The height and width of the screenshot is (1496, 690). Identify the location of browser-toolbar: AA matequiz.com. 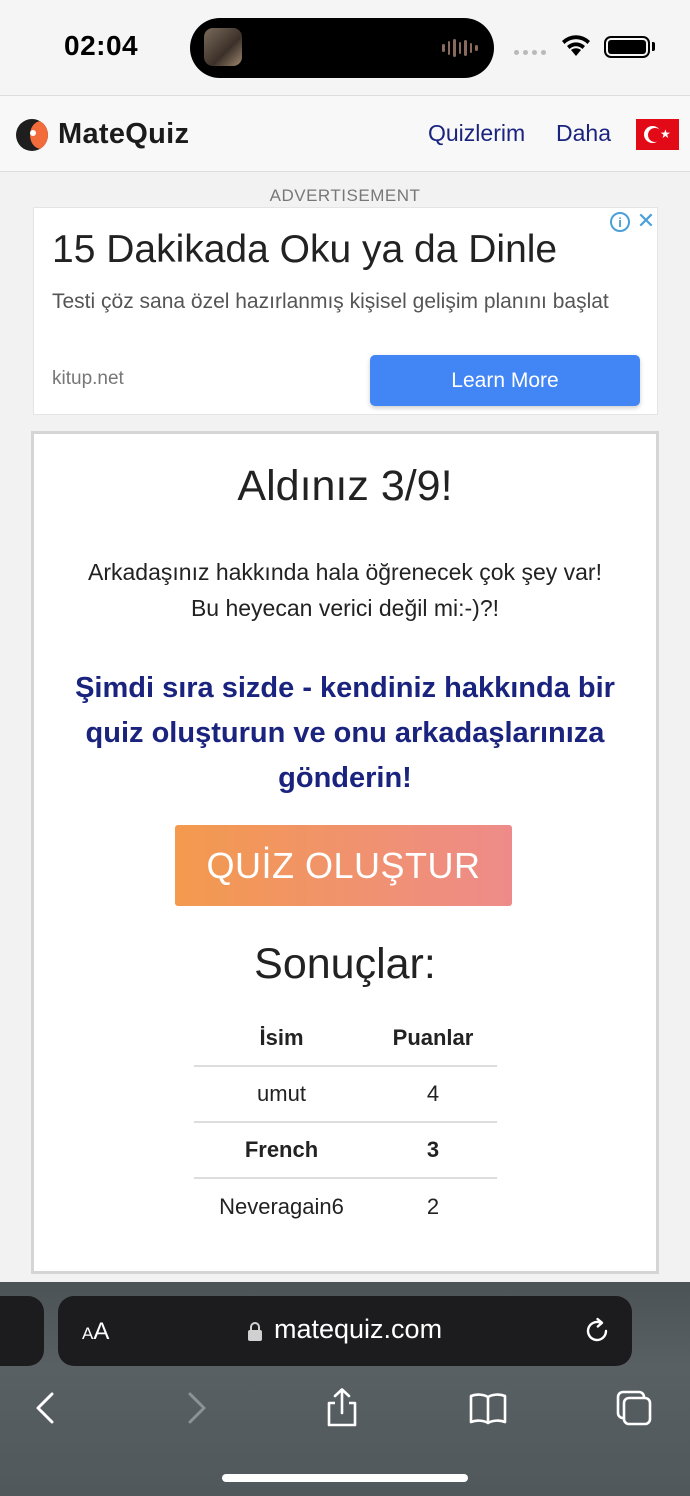
(345, 1389).